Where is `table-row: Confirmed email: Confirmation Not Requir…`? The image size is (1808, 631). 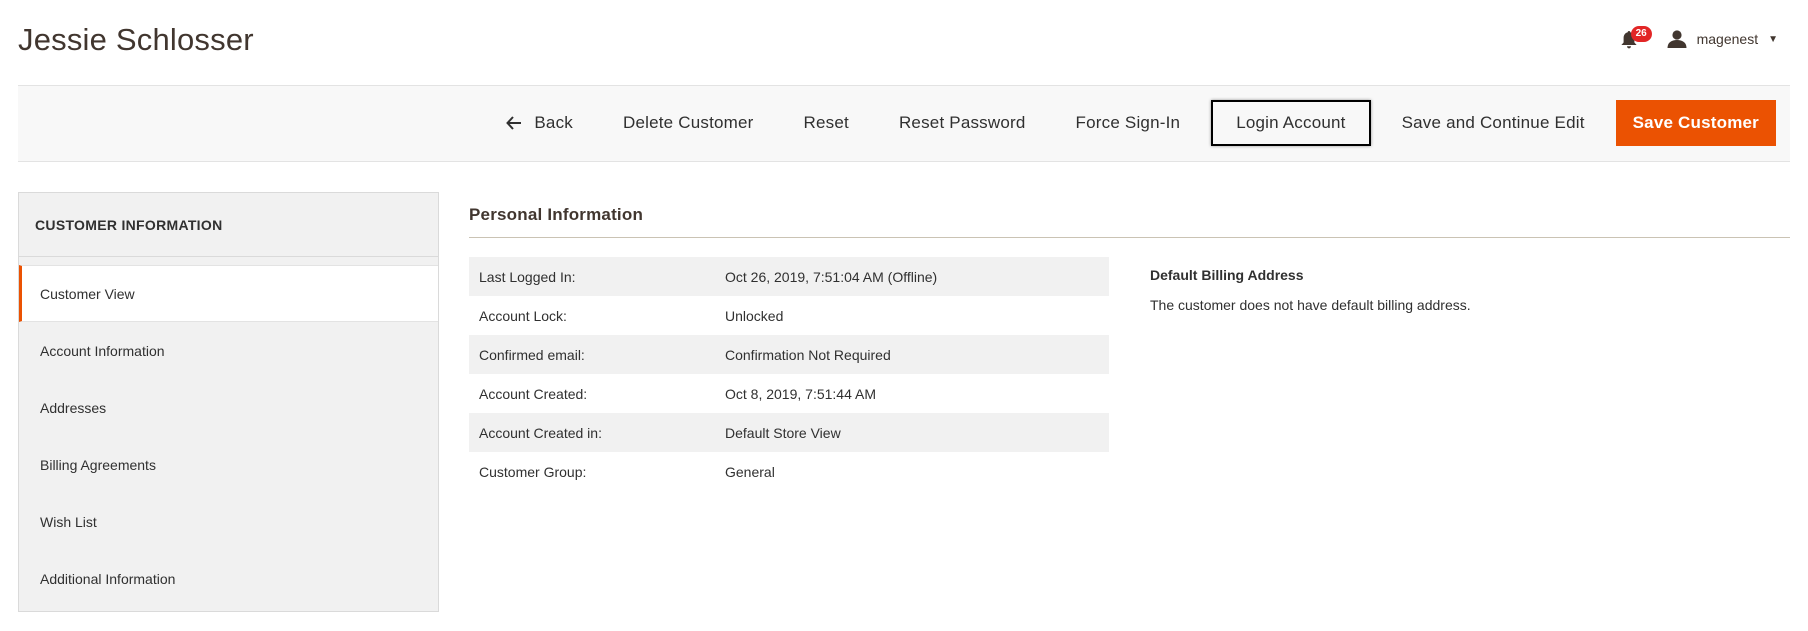
table-row: Confirmed email: Confirmation Not Requir… is located at coordinates (789, 354).